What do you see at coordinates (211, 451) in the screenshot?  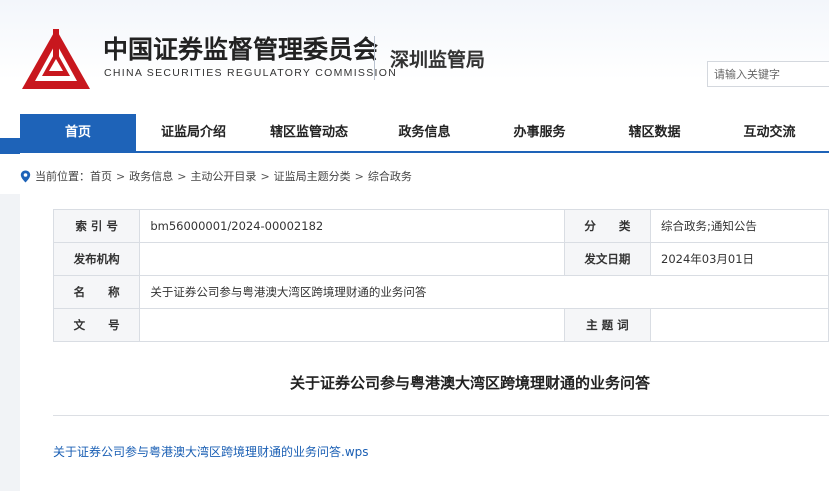 I see `attachment-link: 关于证券公司参与粤港澳大湾区跨境理财通的业务问答.wps` at bounding box center [211, 451].